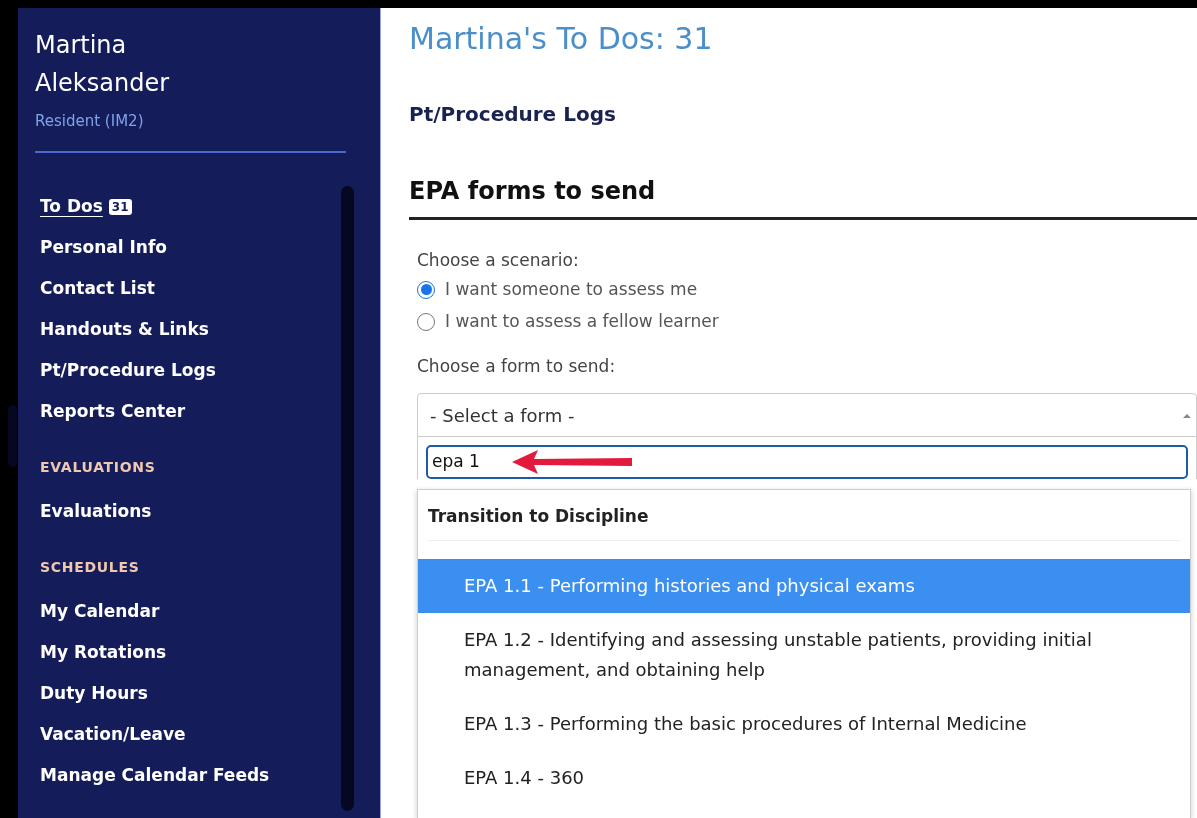  What do you see at coordinates (94, 694) in the screenshot?
I see `nav-link: Duty Hours` at bounding box center [94, 694].